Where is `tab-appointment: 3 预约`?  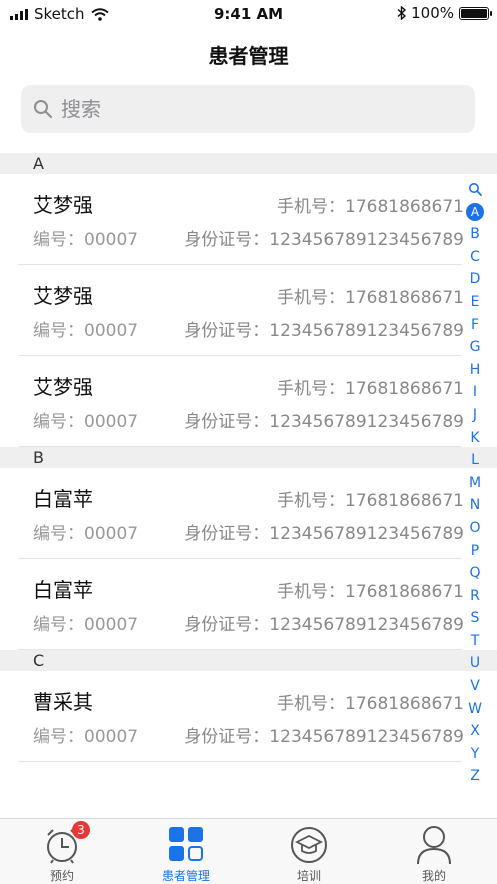
tab-appointment: 3 预约 is located at coordinates (62, 851).